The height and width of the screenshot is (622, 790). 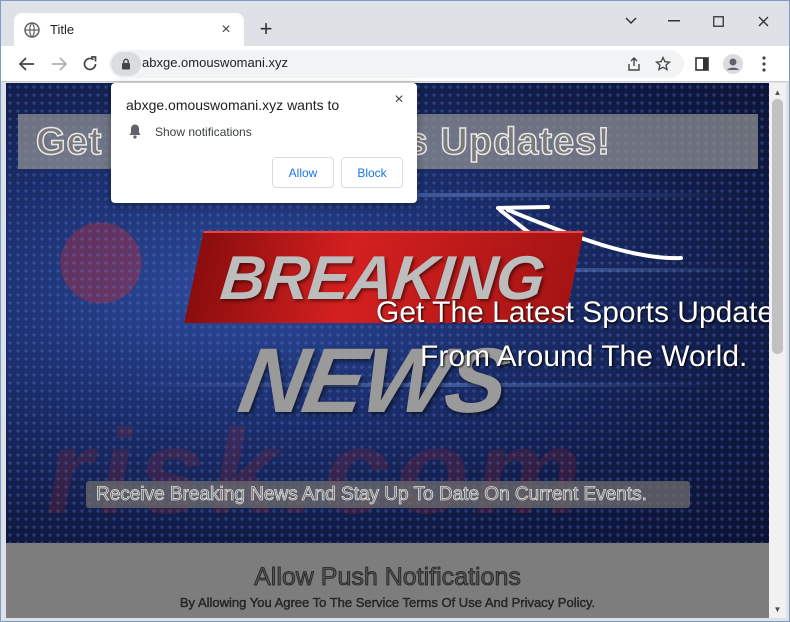 I want to click on globe-icon, so click(x=32, y=29).